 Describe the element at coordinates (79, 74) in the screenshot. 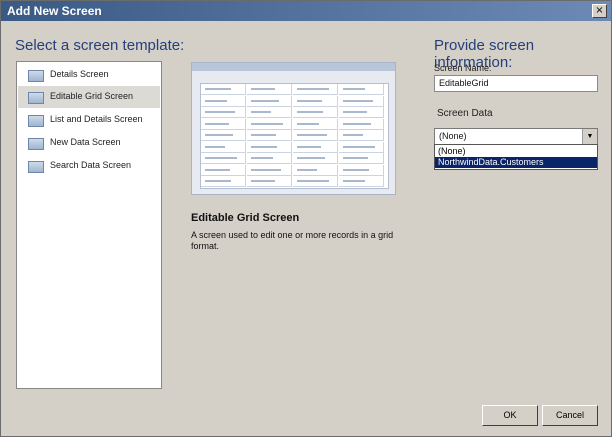

I see `template-item-label: Details Screen` at that location.